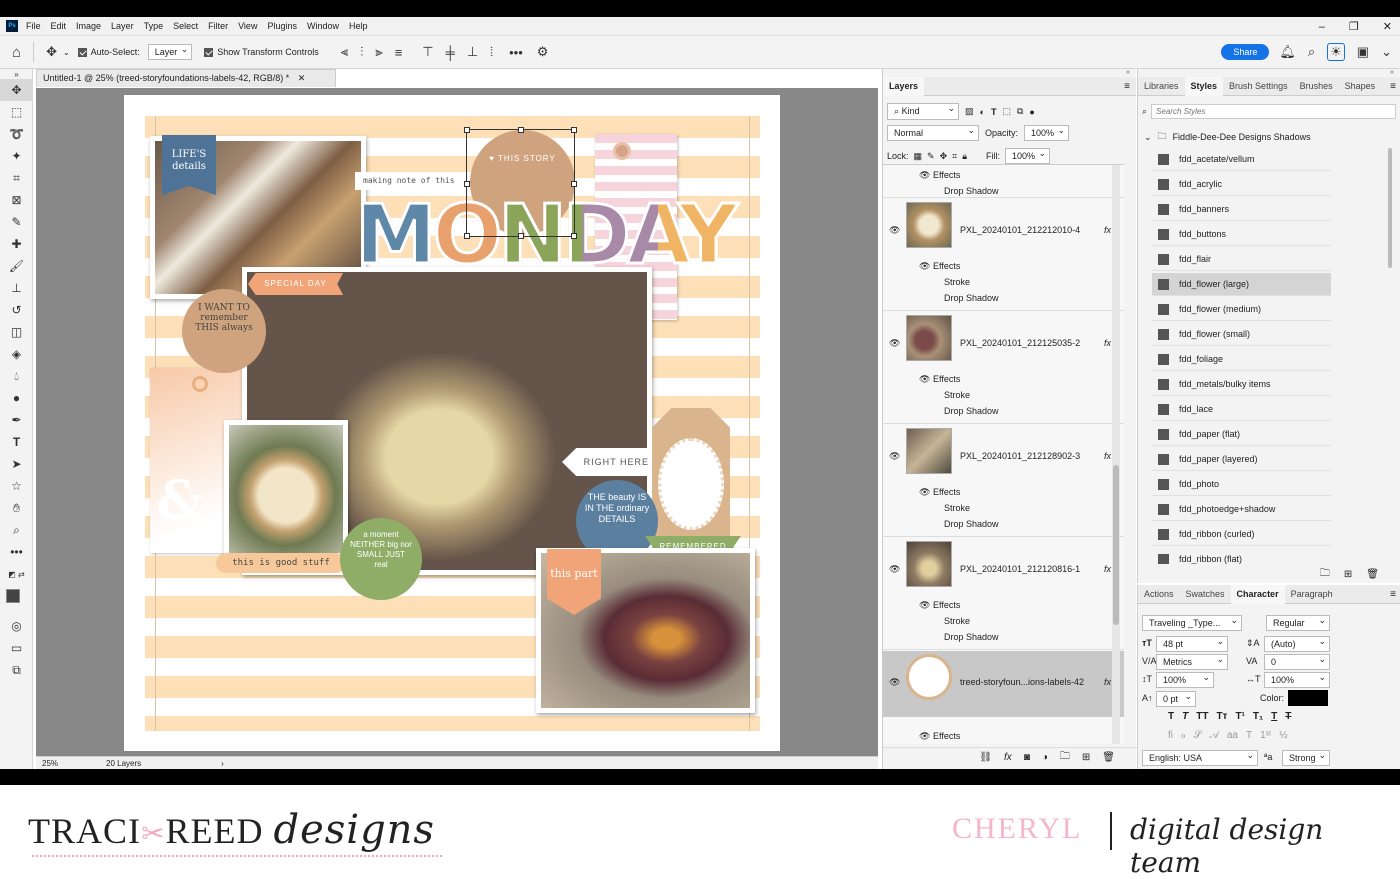  I want to click on more-tools-icon: •••, so click(16, 552).